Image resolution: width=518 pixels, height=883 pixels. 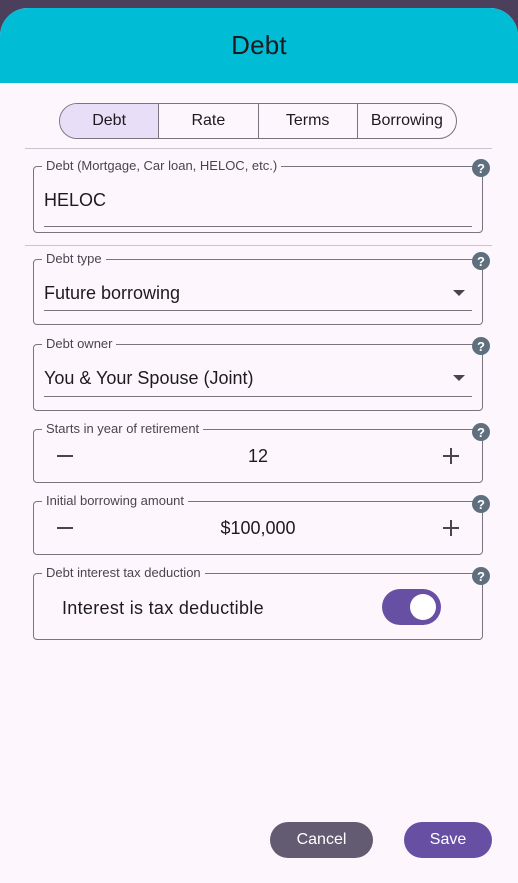 I want to click on tab-borrowing: Borrowing, so click(x=406, y=121).